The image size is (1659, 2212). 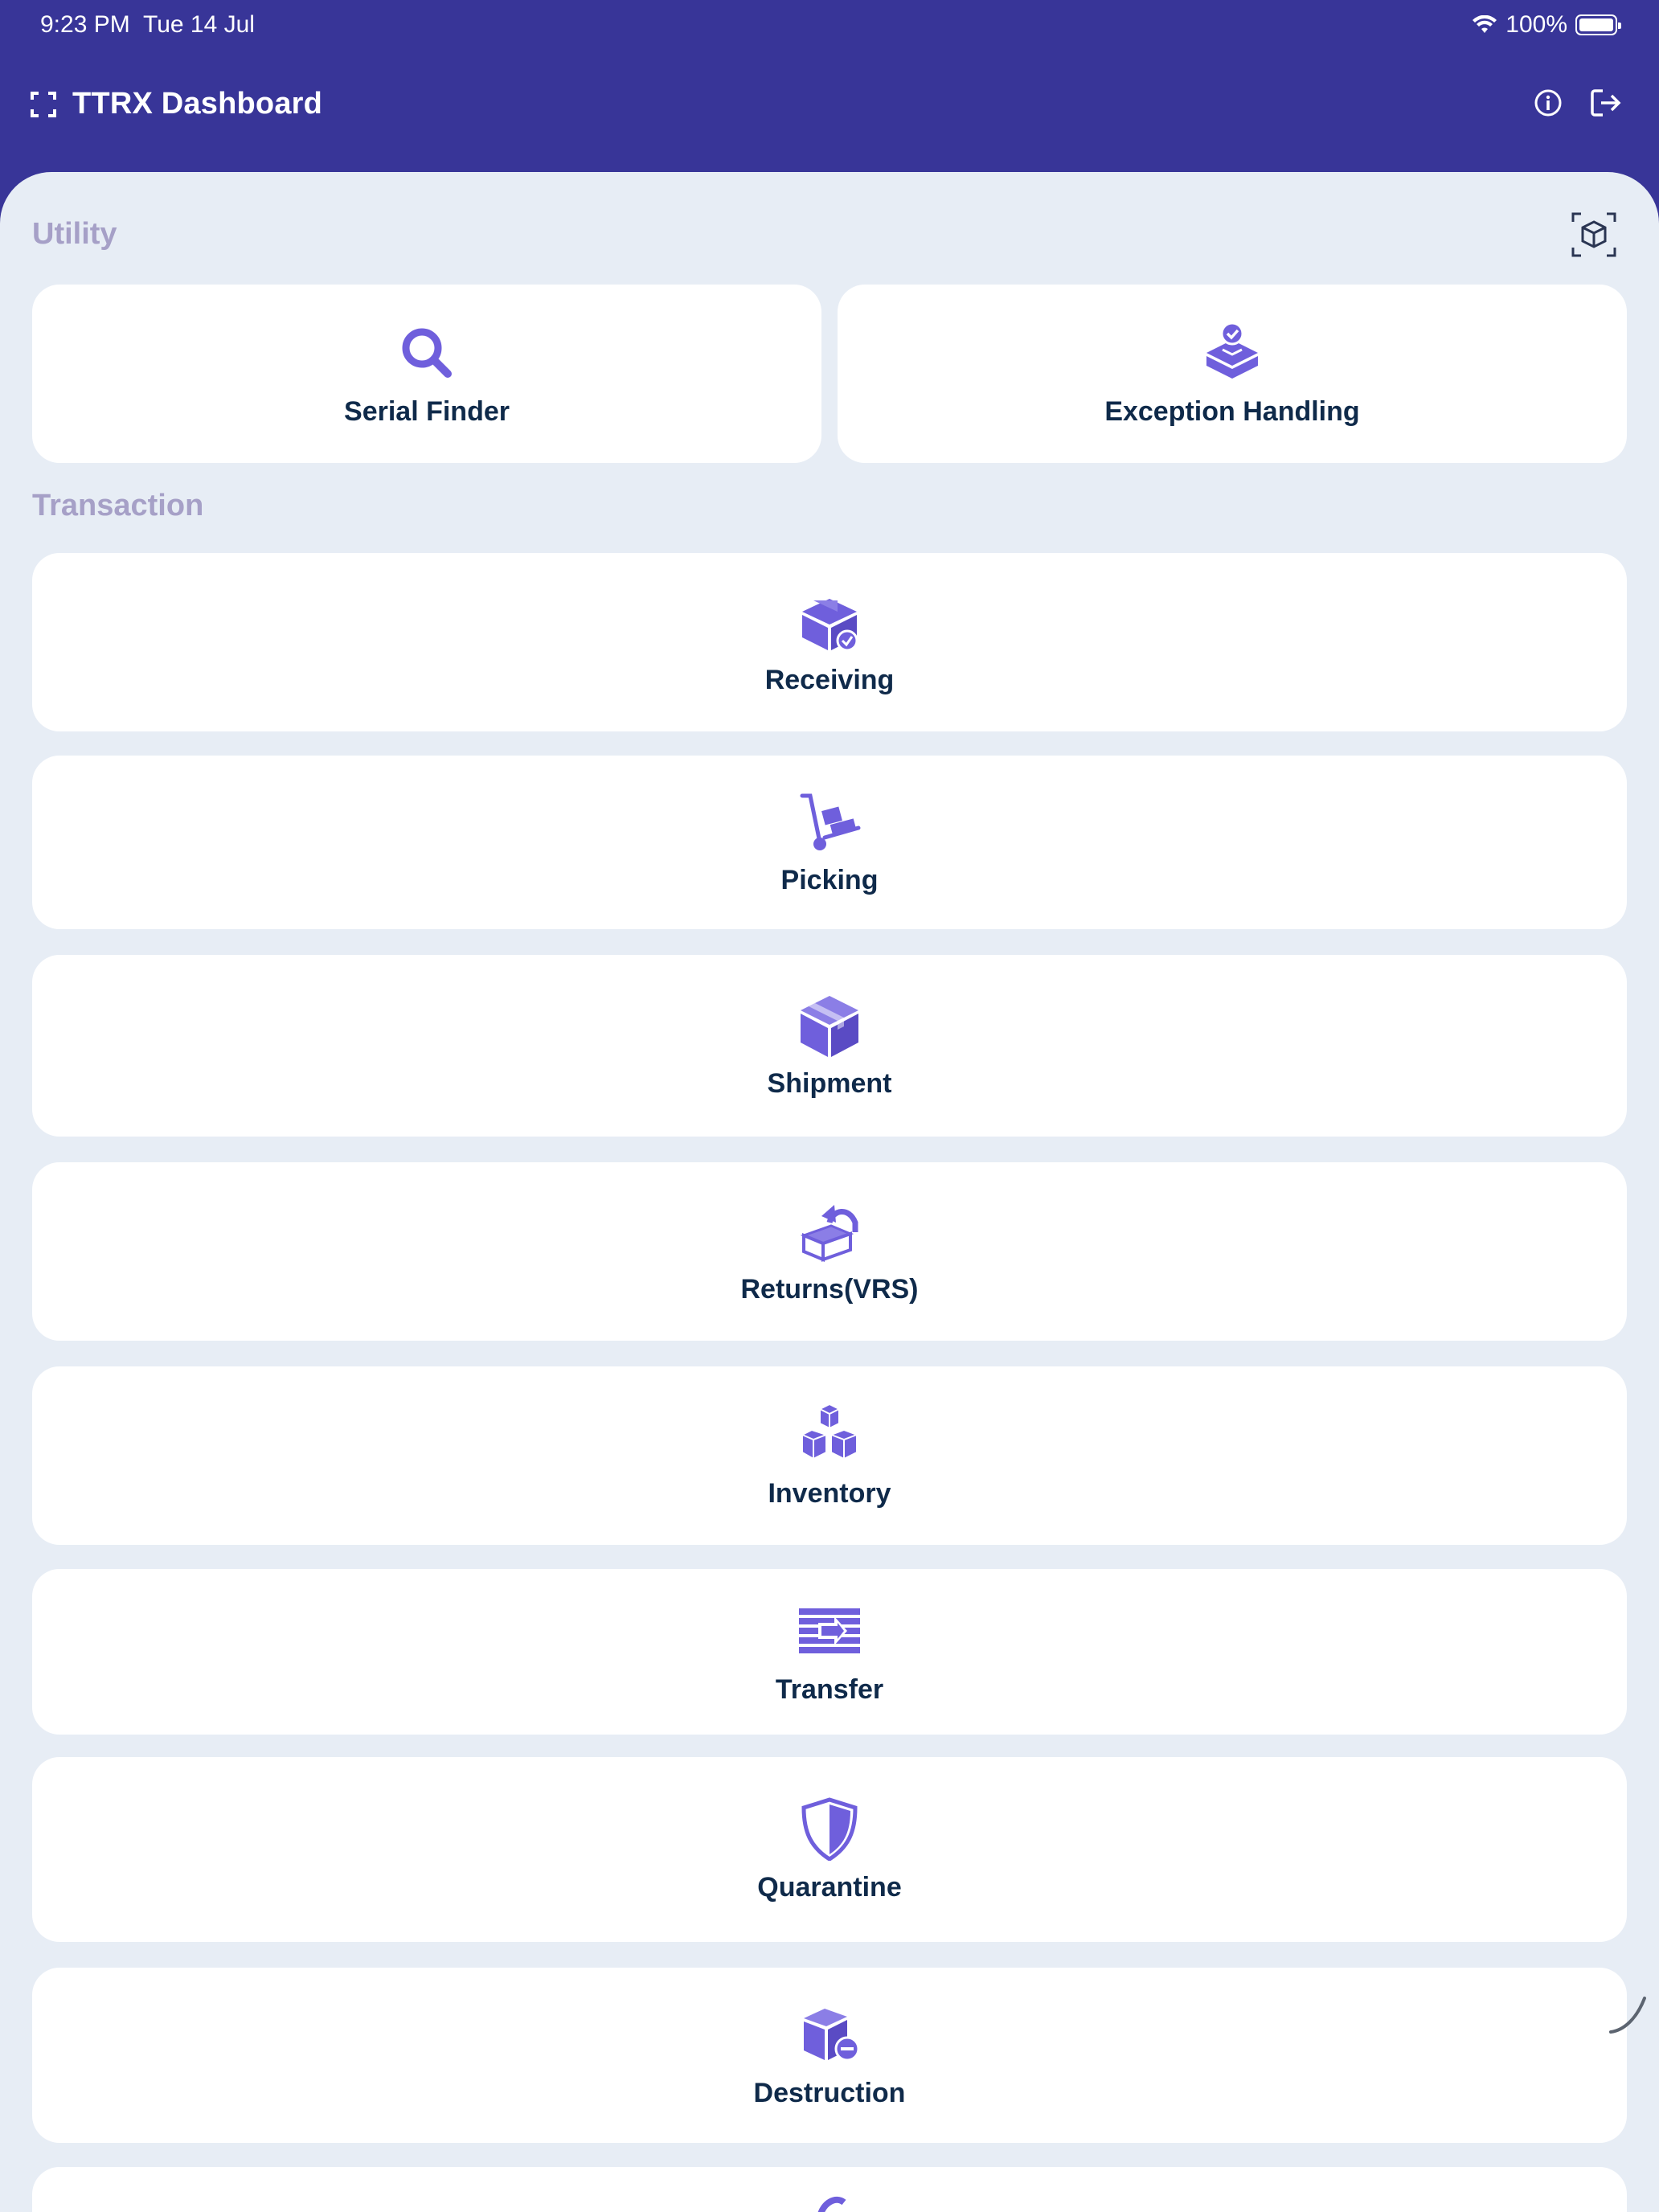 I want to click on status-indicators: 100%, so click(x=1546, y=25).